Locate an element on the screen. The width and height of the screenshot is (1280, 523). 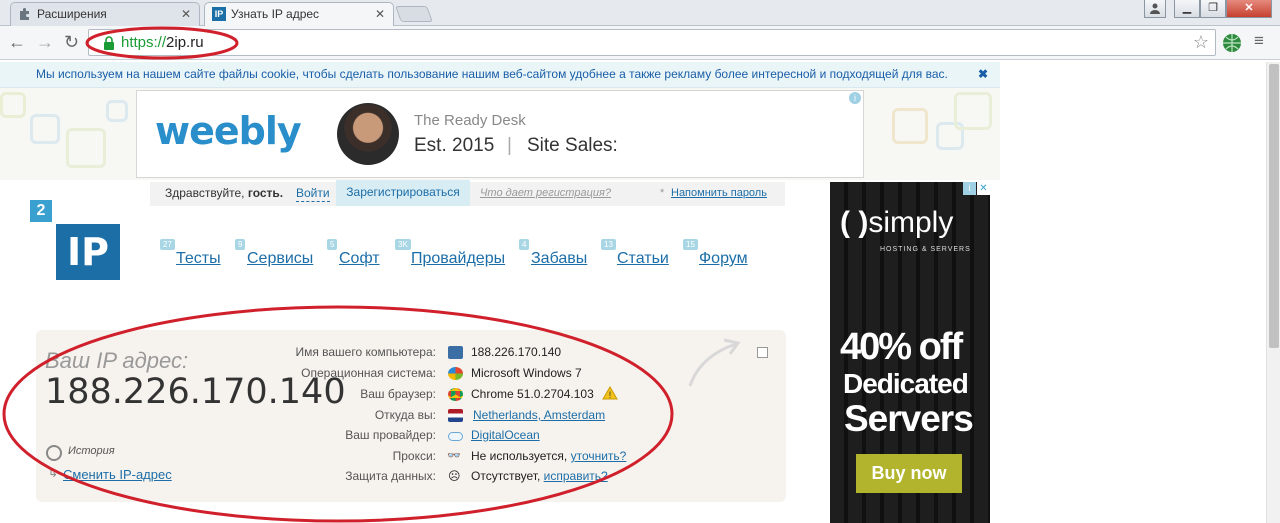
location-link: Netherlands, Amsterdam is located at coordinates (539, 415).